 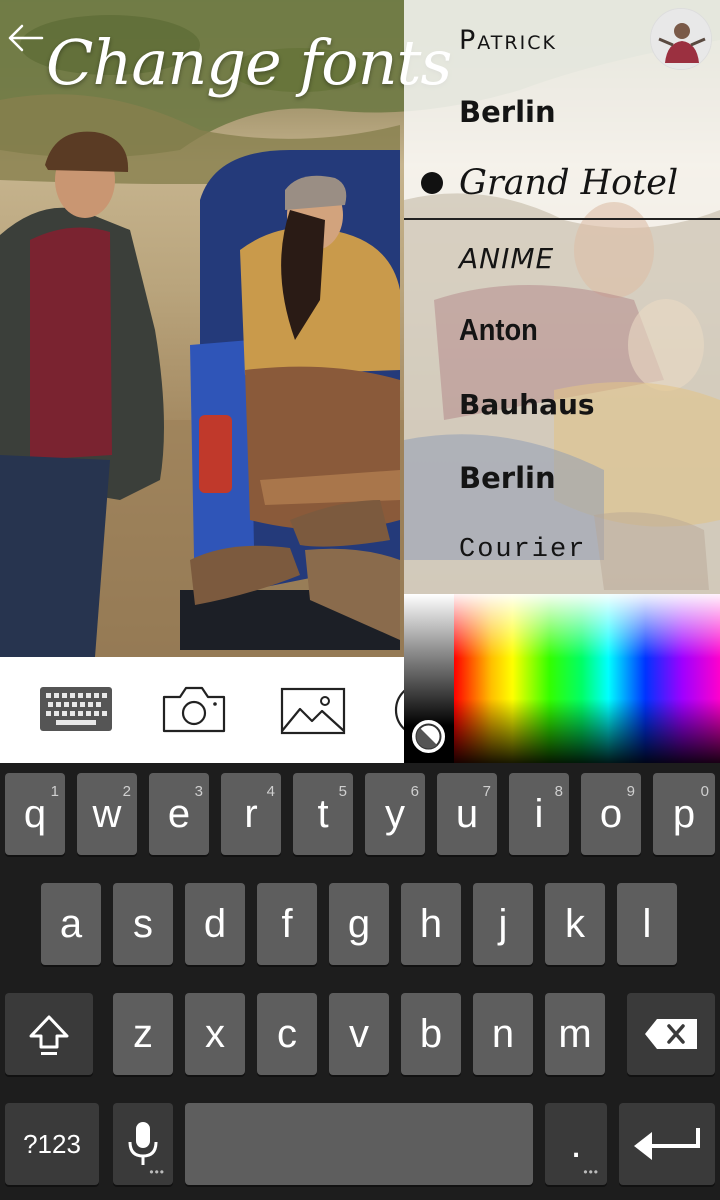 What do you see at coordinates (359, 1144) in the screenshot?
I see `space-key` at bounding box center [359, 1144].